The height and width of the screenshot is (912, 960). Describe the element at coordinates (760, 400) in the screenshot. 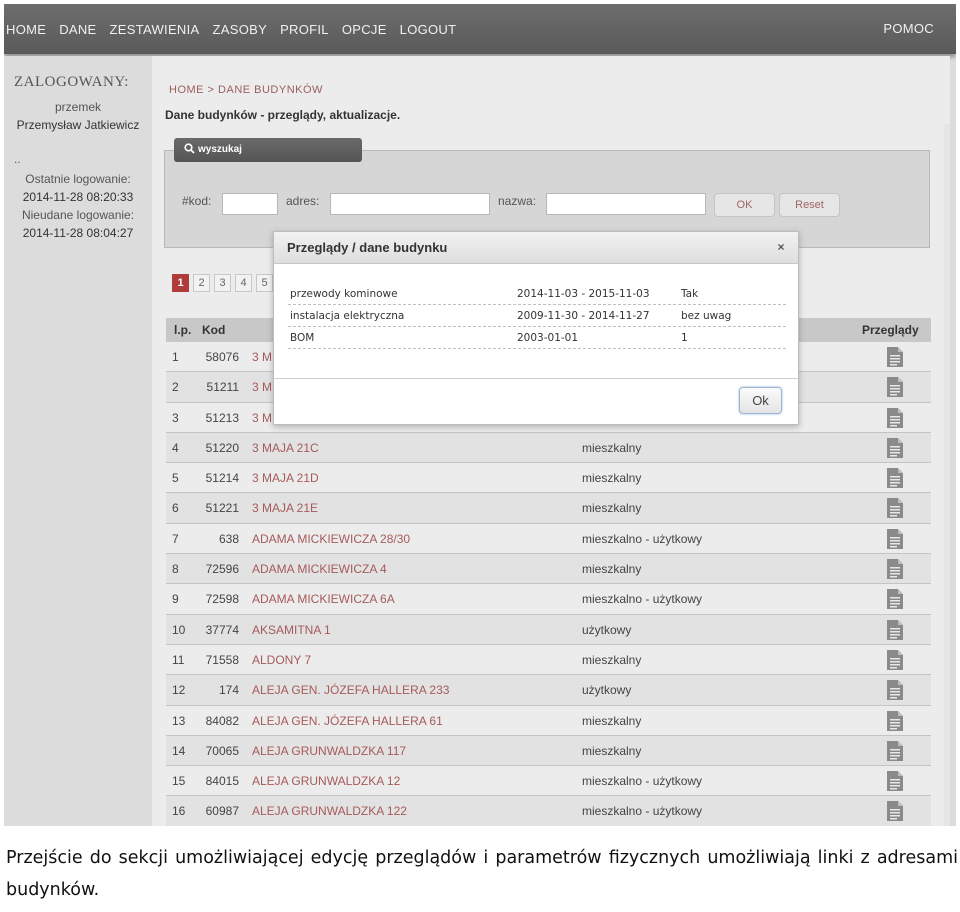

I see `dialog-ok-button: Ok` at that location.